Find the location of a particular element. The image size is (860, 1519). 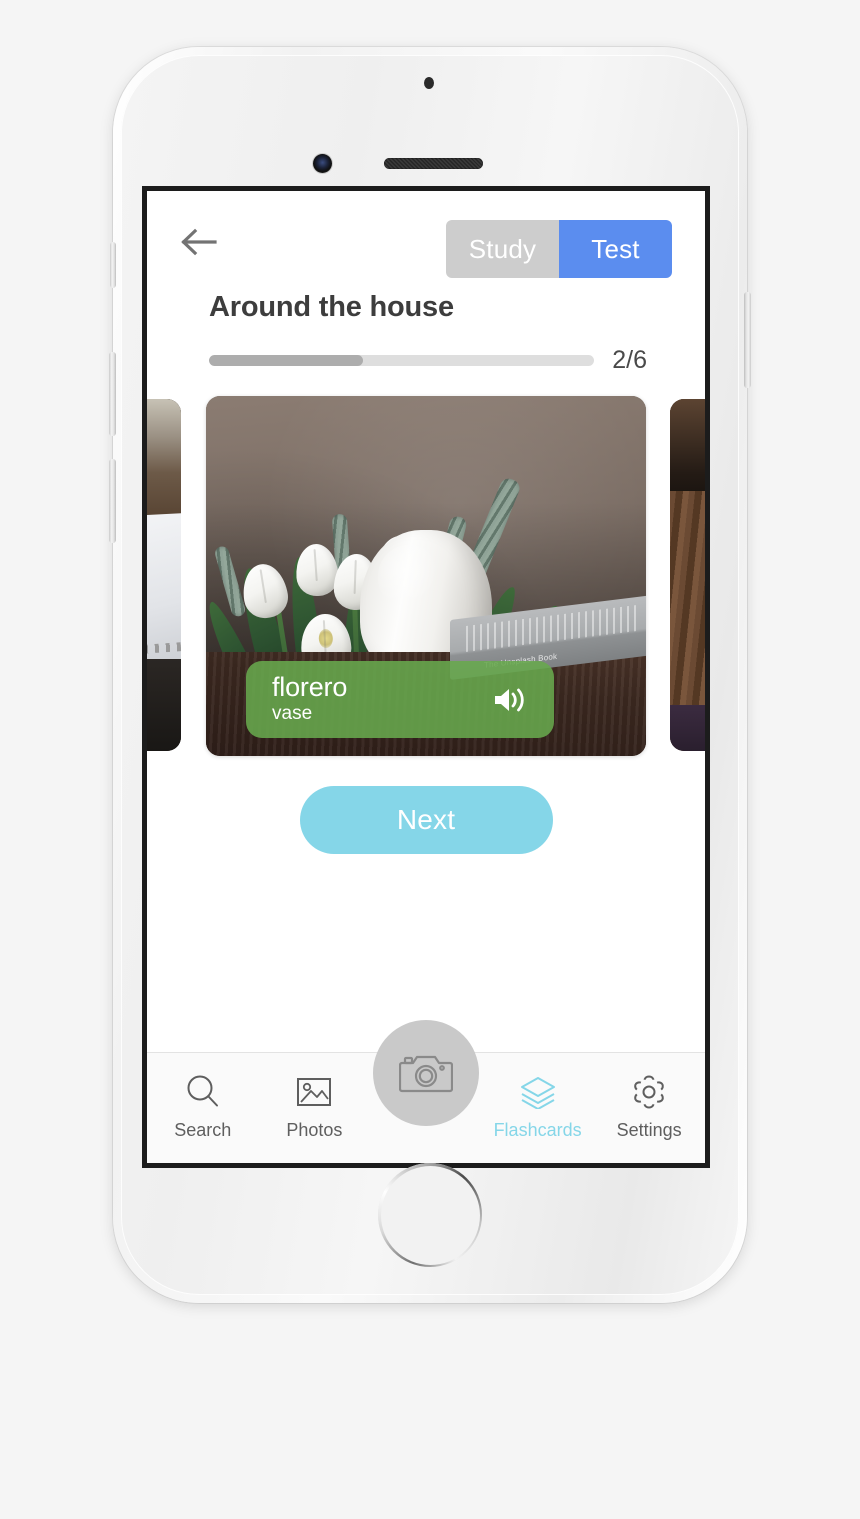

tab-test: Test is located at coordinates (615, 249).